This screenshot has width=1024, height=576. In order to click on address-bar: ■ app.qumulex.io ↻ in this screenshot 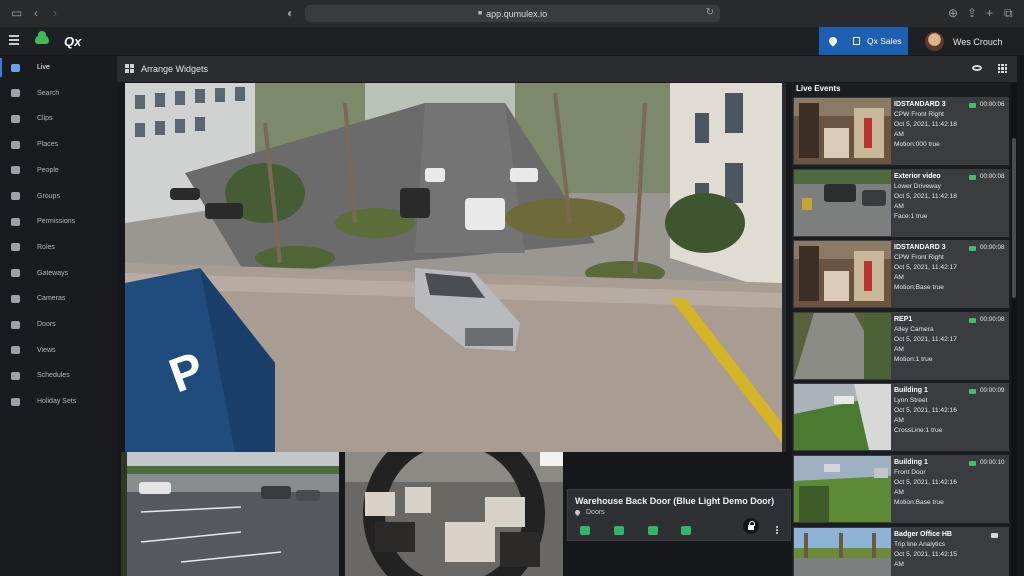, I will do `click(512, 13)`.